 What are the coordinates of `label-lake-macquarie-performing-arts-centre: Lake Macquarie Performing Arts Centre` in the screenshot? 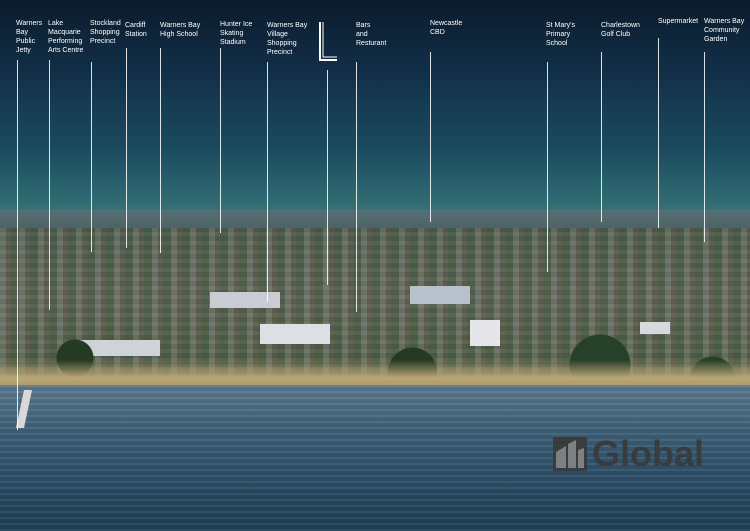 It's located at (66, 37).